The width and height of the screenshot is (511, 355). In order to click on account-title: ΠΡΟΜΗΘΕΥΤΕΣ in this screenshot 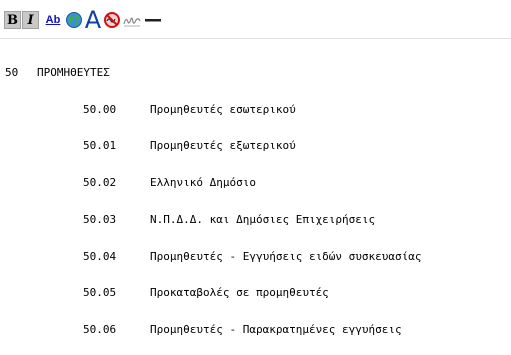, I will do `click(73, 72)`.